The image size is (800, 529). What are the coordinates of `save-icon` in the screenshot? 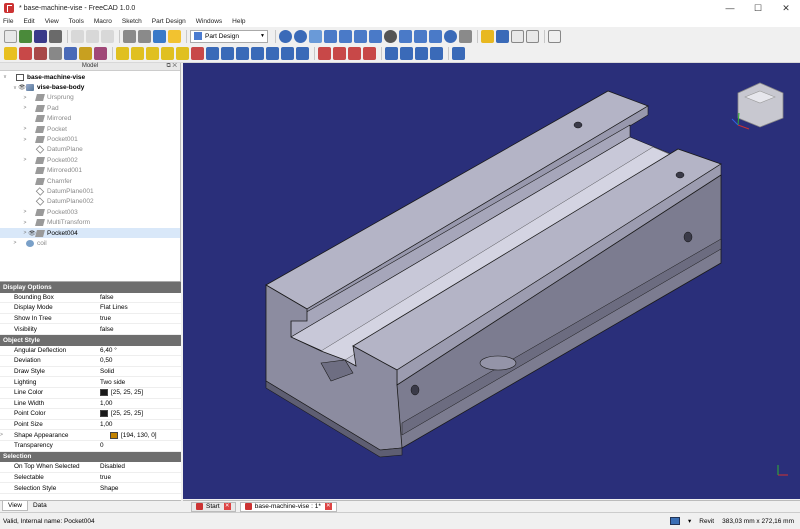 It's located at (40, 36).